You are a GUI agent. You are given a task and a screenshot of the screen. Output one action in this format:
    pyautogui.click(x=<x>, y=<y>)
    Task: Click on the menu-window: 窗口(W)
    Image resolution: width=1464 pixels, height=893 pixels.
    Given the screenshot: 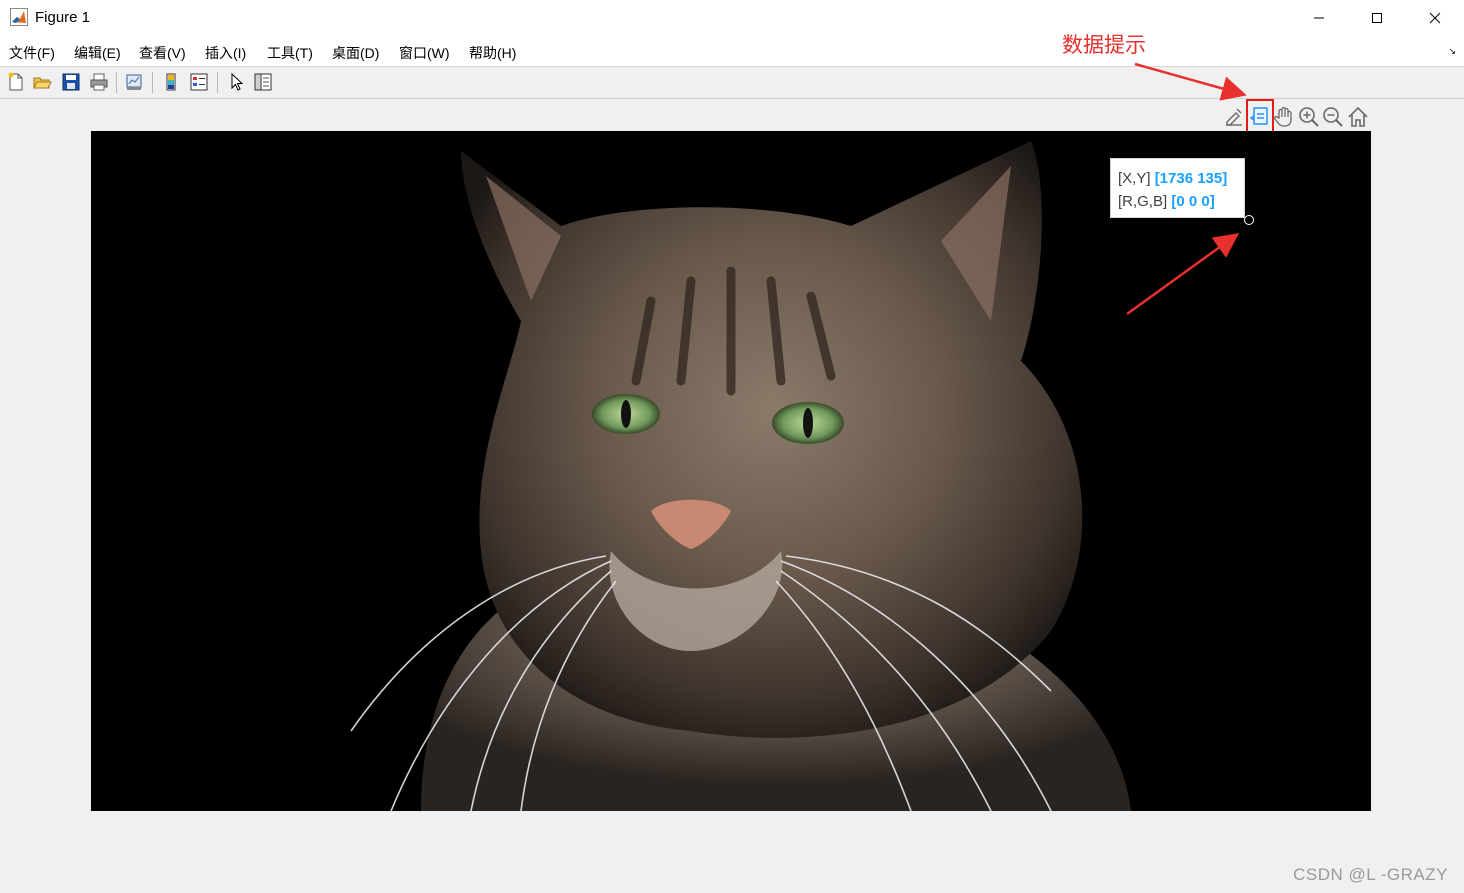 What is the action you would take?
    pyautogui.click(x=424, y=53)
    